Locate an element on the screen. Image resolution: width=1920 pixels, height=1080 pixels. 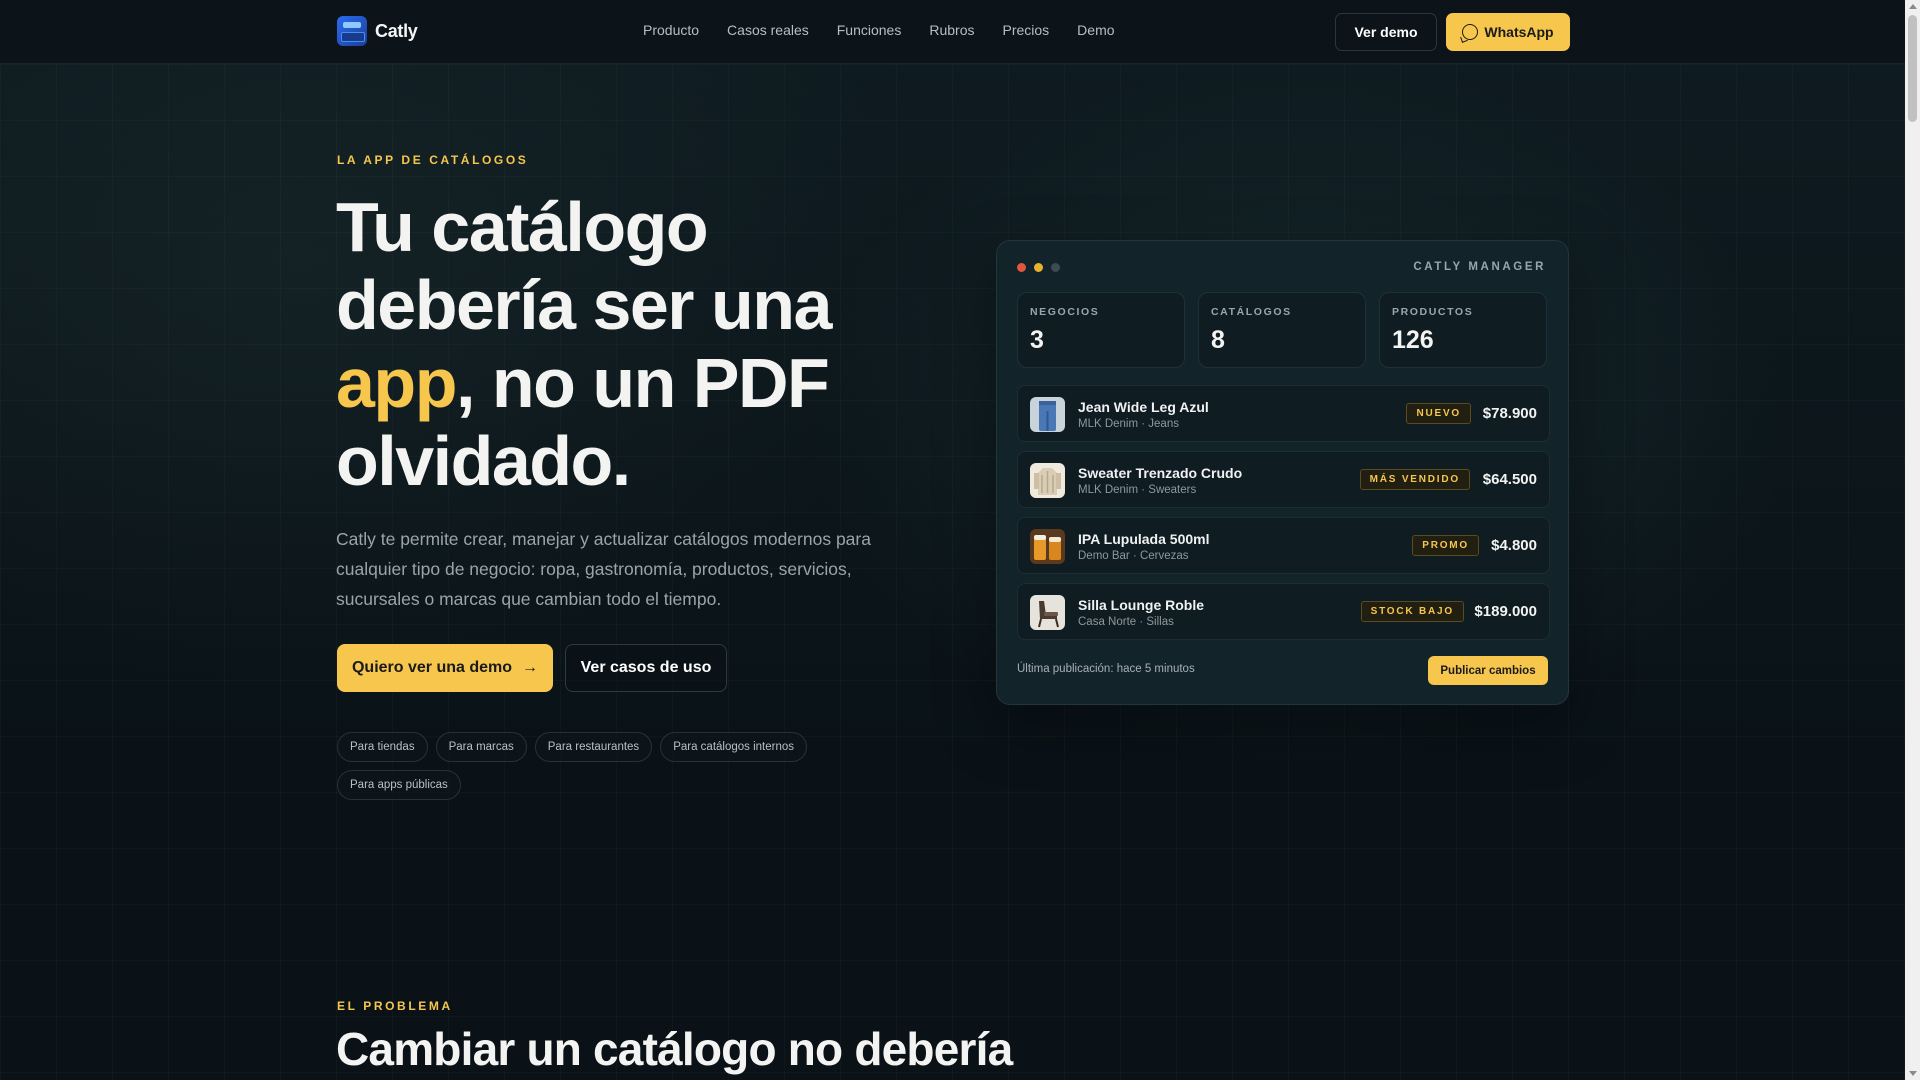
stat-value: 3 is located at coordinates (1037, 340).